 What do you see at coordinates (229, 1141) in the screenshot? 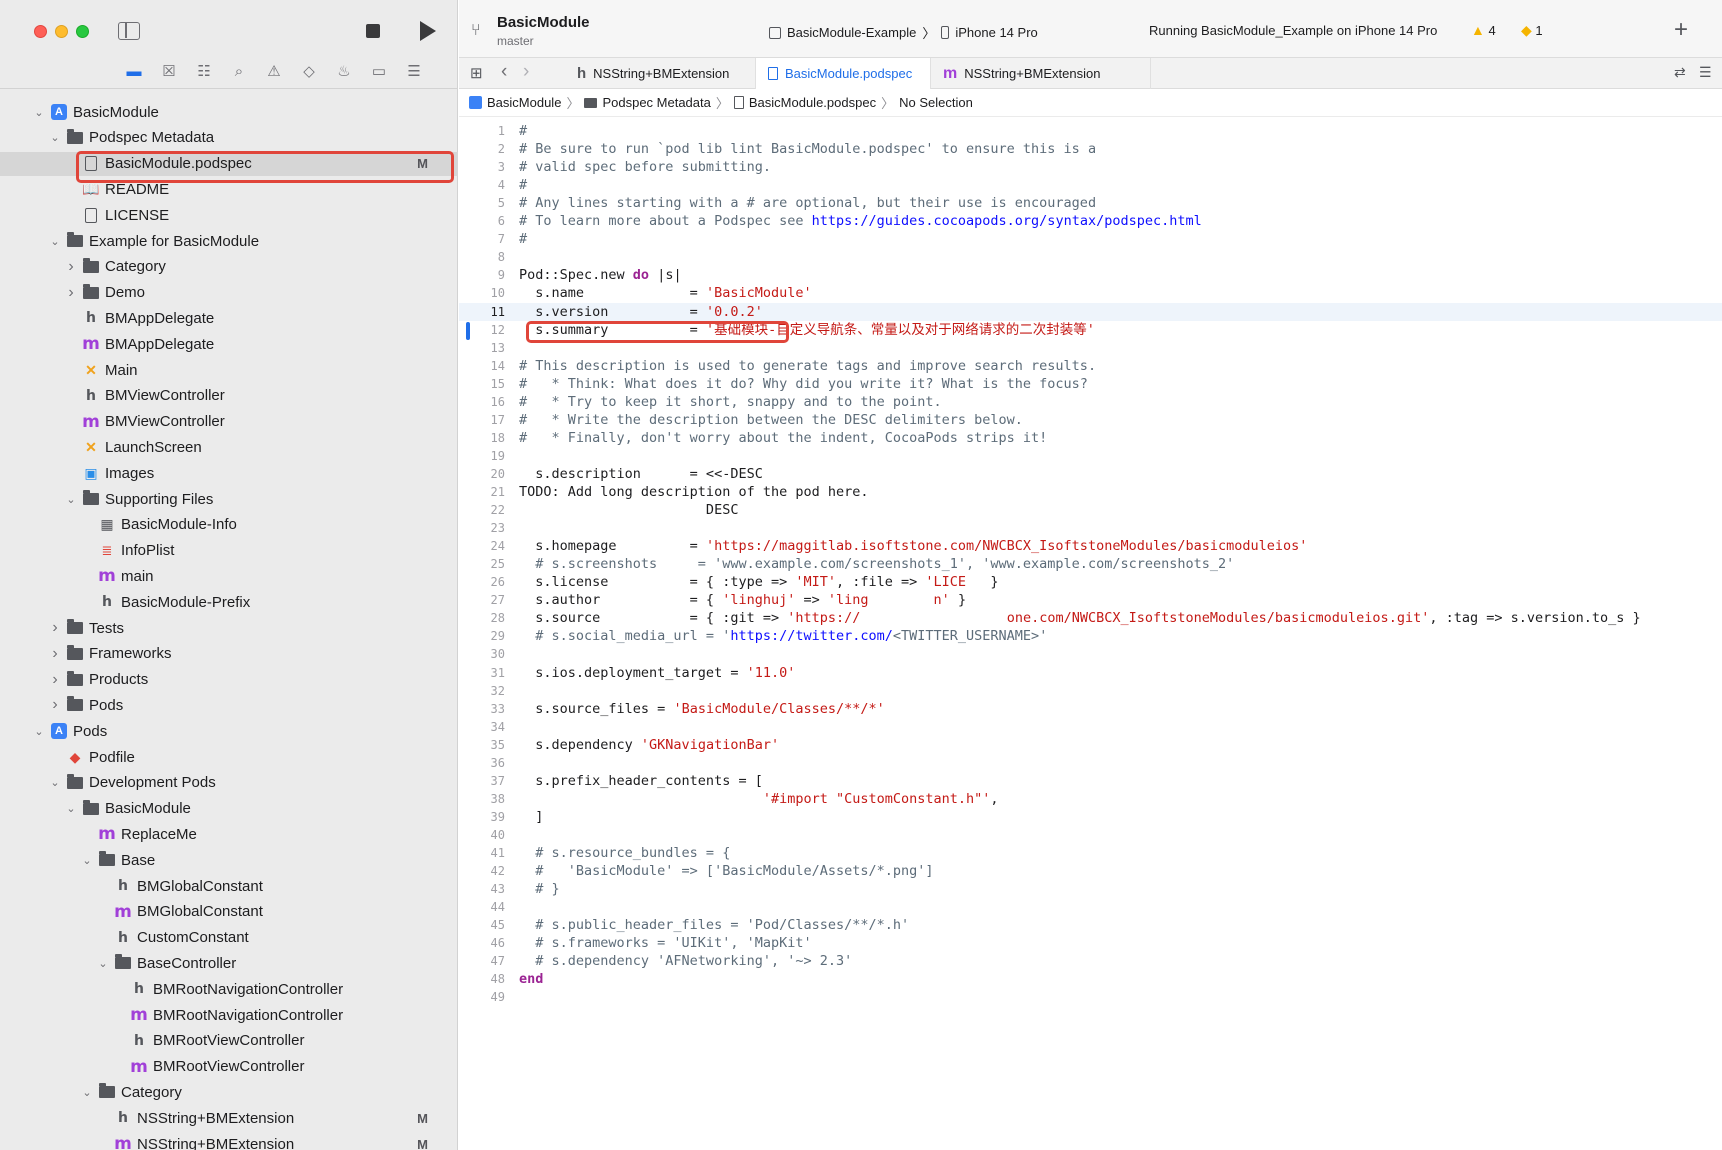
I see `tree-row: m NSString+BMExtension M` at bounding box center [229, 1141].